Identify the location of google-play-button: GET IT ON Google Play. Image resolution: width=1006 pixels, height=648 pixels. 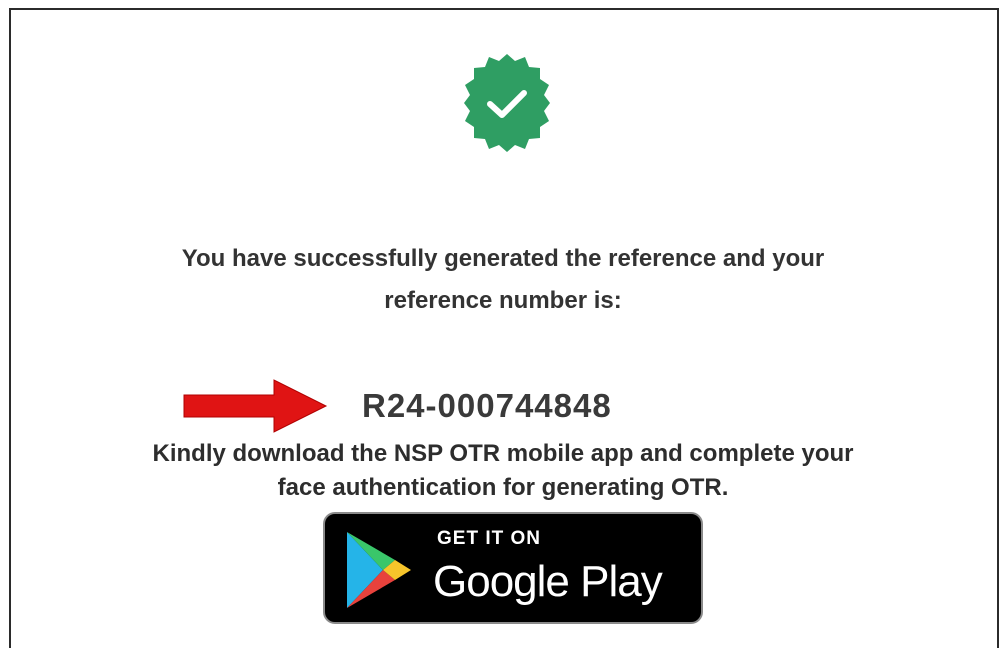
(513, 568).